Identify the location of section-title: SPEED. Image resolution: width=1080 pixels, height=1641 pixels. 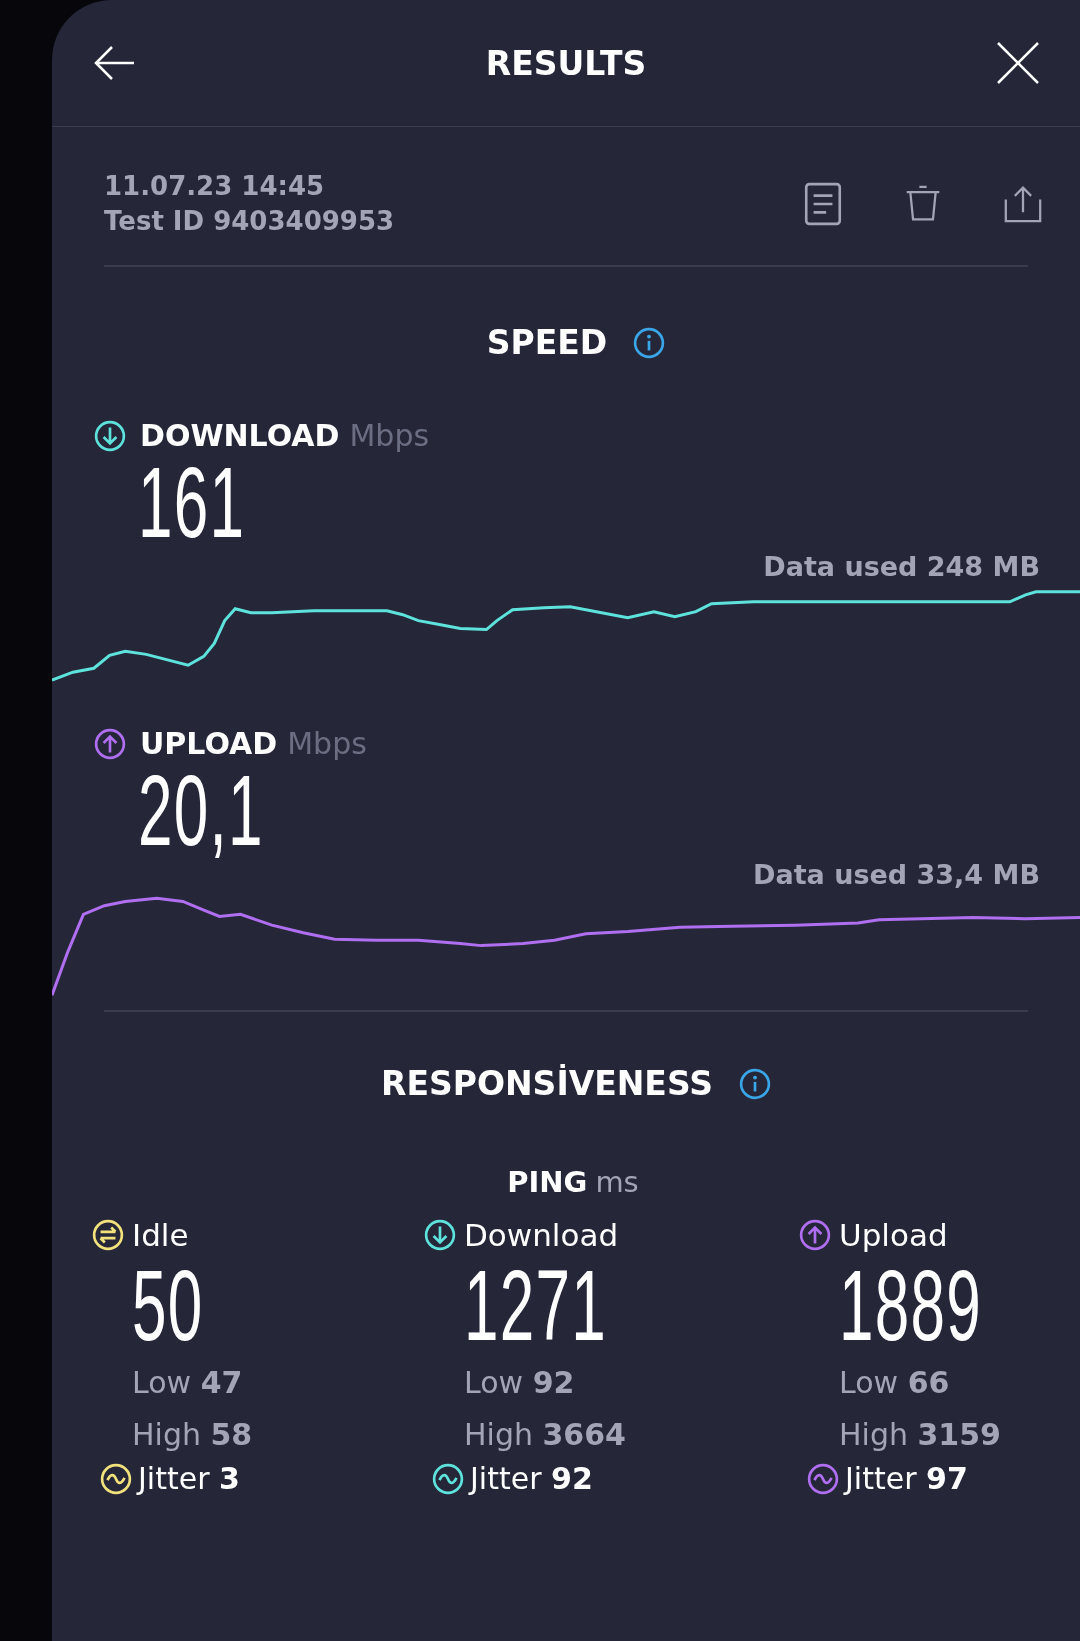
(547, 342).